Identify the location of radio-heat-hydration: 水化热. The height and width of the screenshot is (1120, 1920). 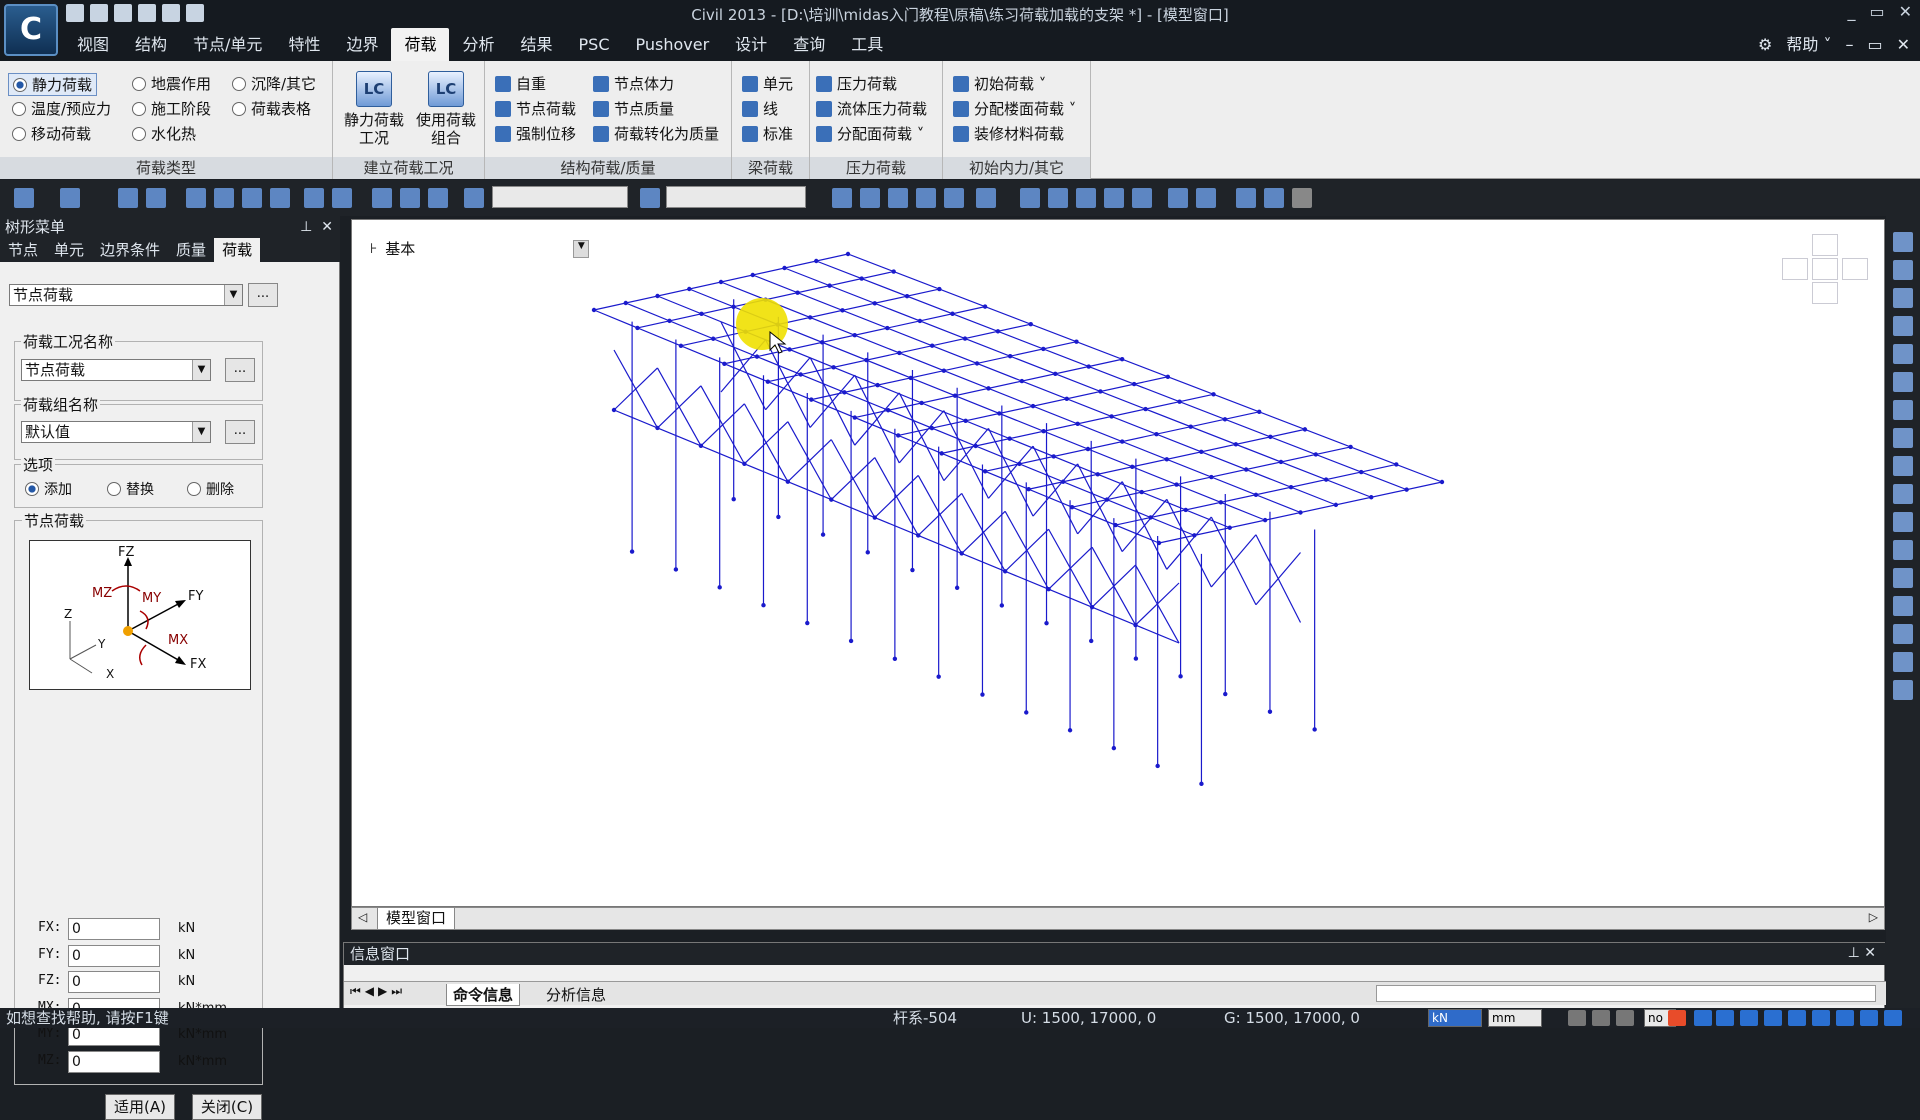
(164, 133).